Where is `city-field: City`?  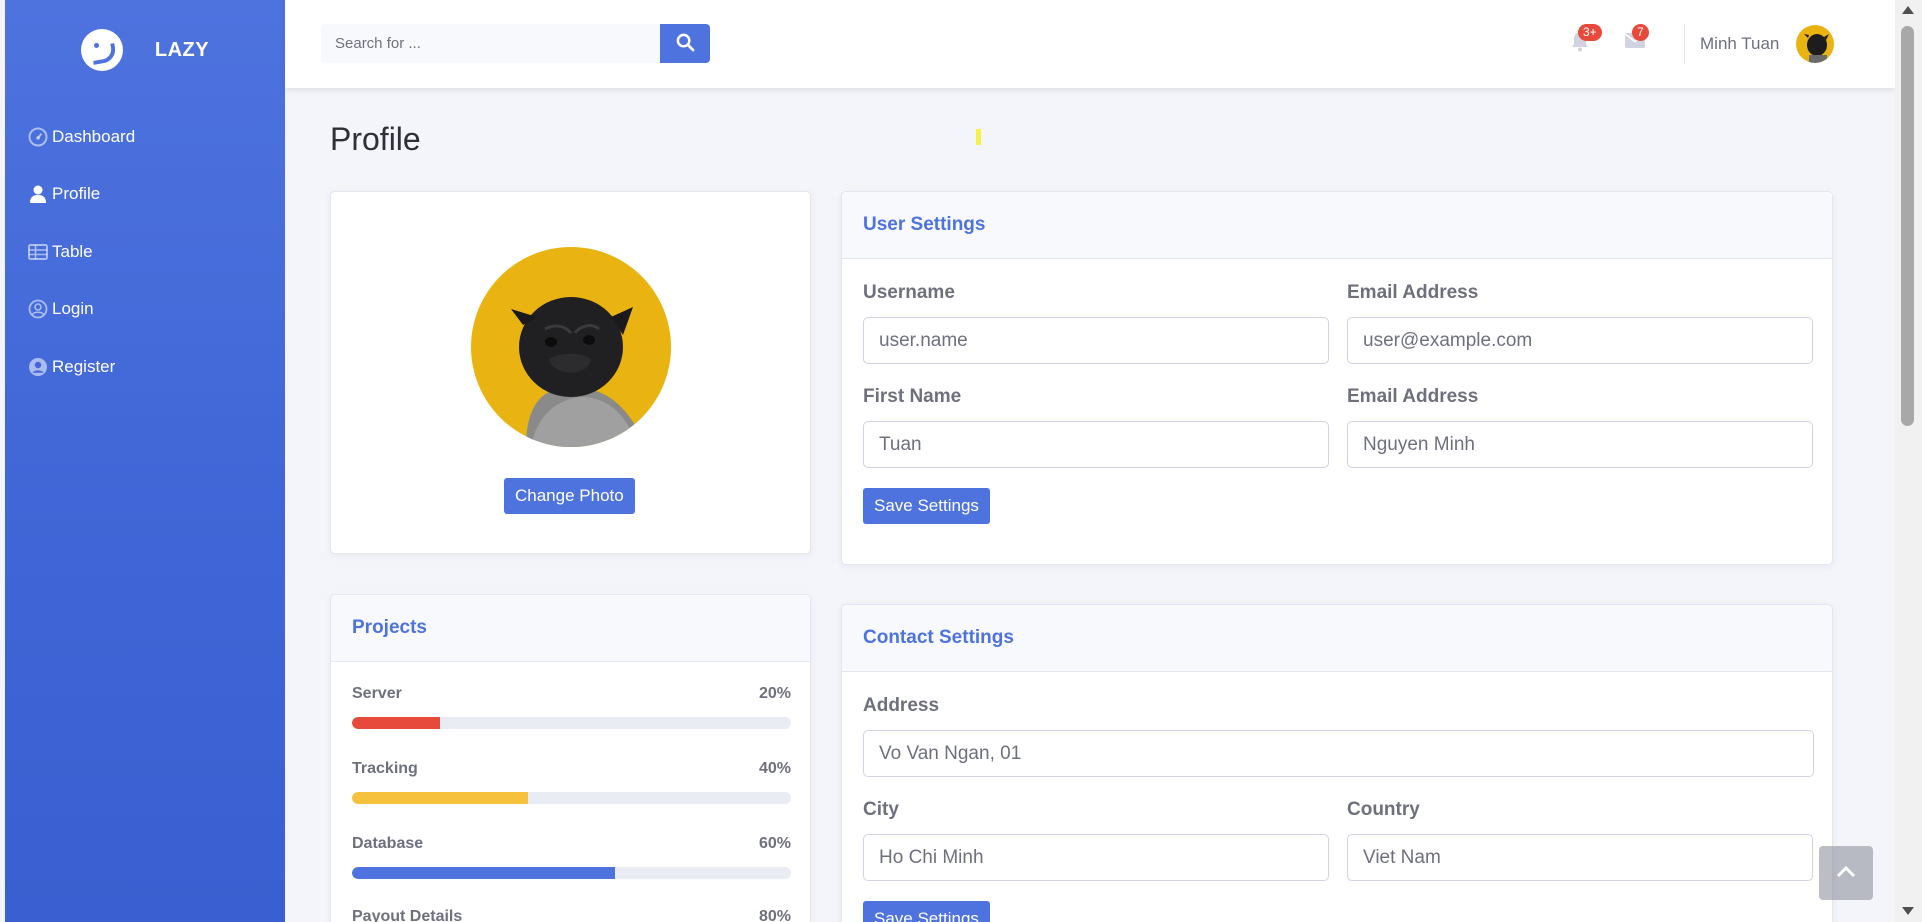 city-field: City is located at coordinates (1096, 840).